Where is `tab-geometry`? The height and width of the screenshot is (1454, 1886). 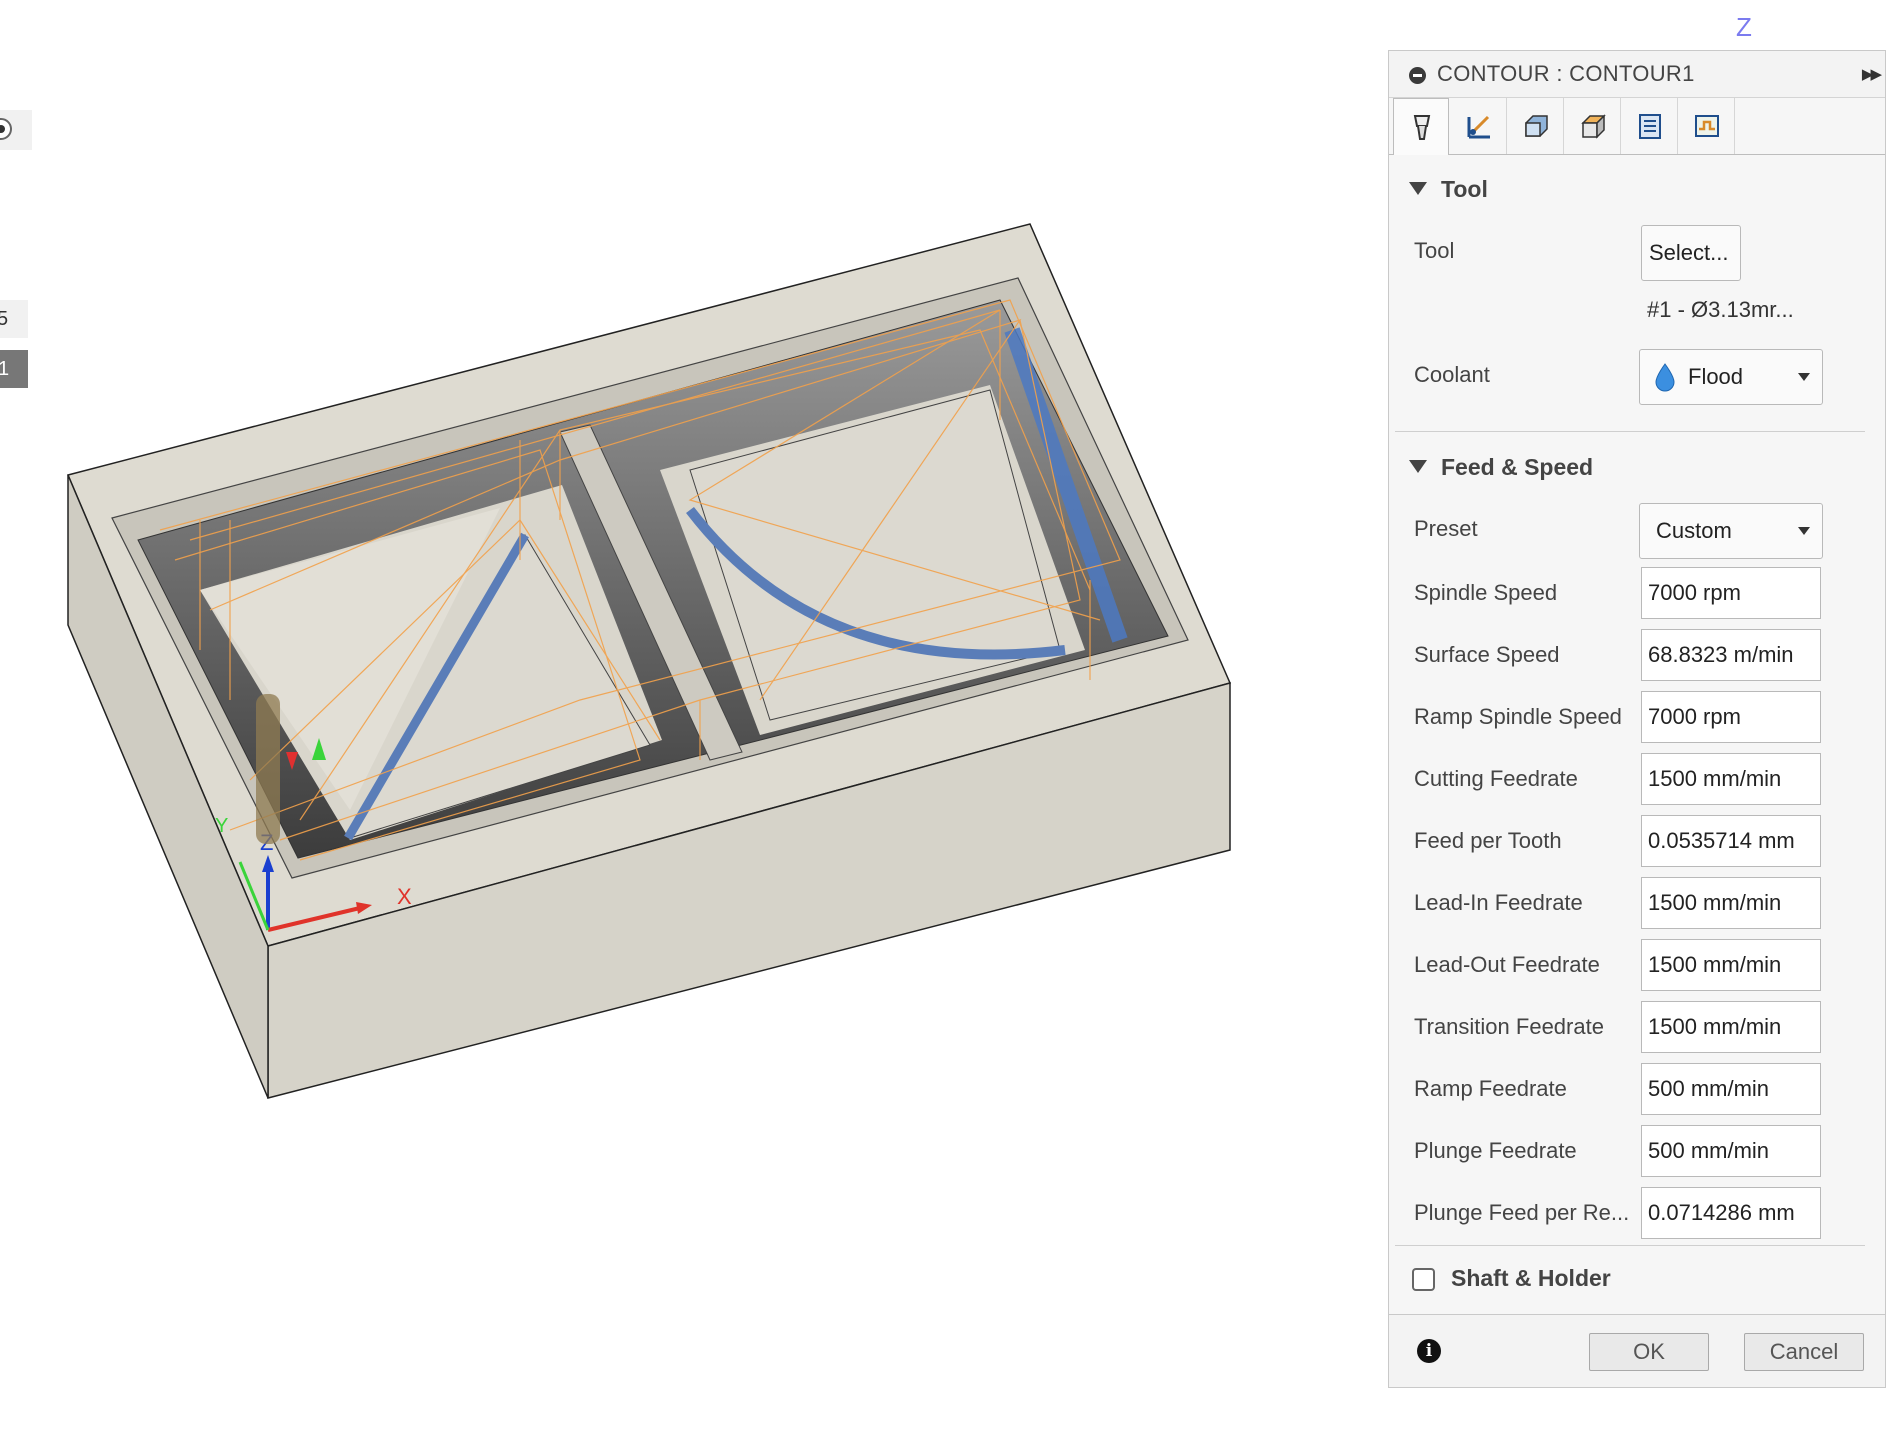
tab-geometry is located at coordinates (1479, 126).